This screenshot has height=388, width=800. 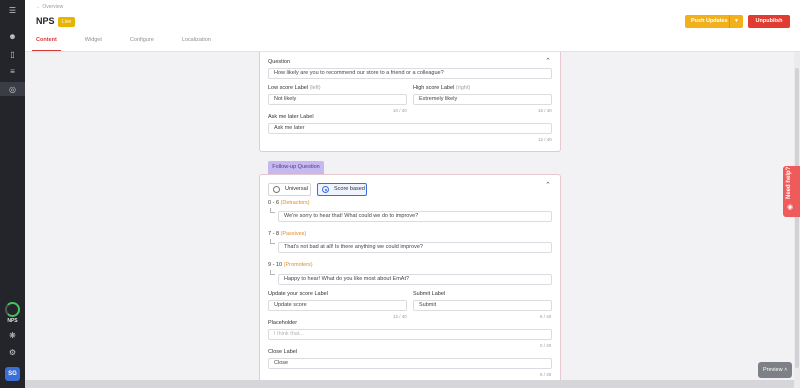 What do you see at coordinates (545, 110) in the screenshot?
I see `high-score-count: 16 / 40` at bounding box center [545, 110].